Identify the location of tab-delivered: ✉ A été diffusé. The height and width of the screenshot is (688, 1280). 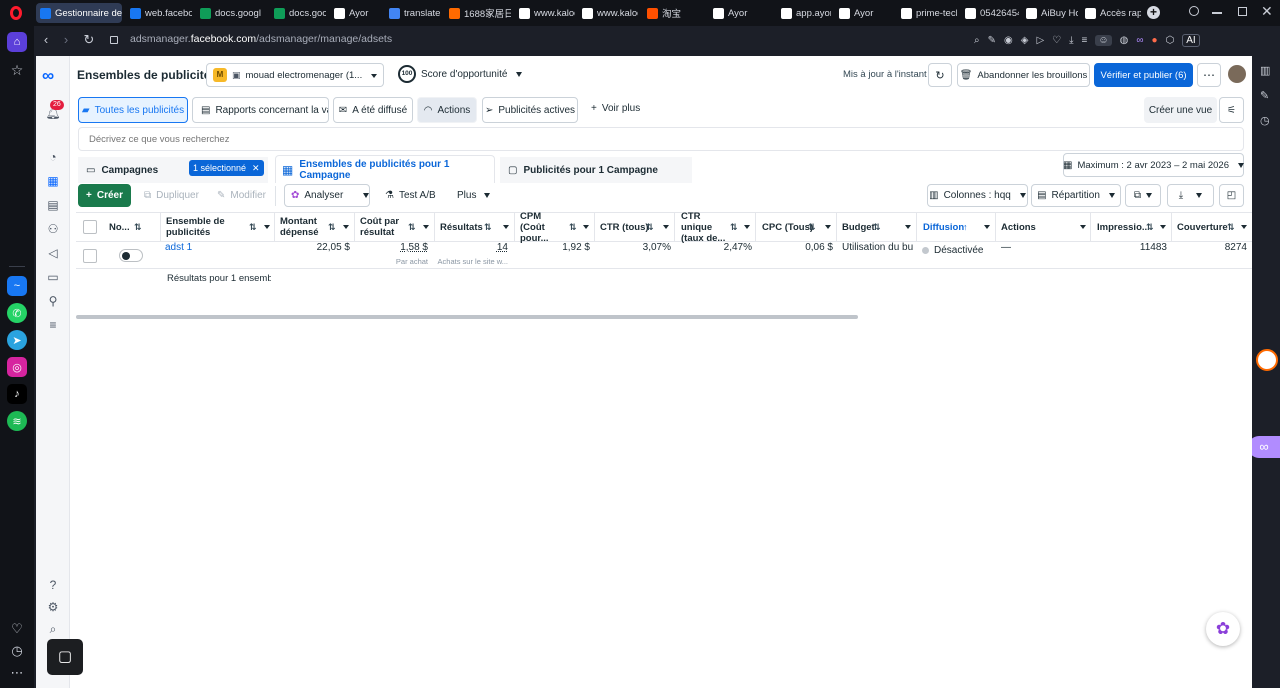
(373, 110).